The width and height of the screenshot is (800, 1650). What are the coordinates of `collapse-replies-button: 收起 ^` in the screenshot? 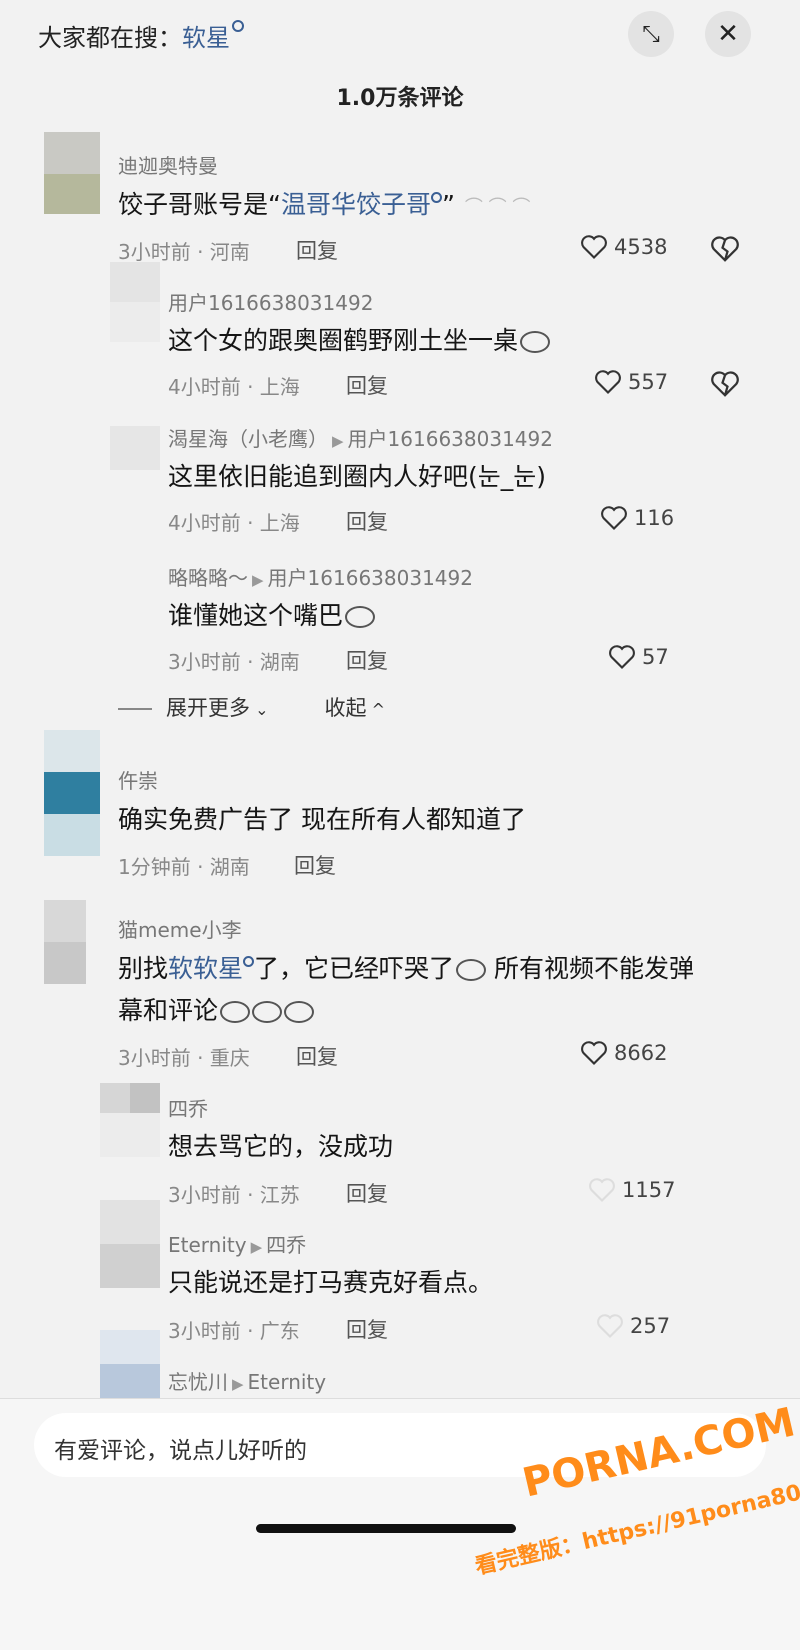 It's located at (355, 708).